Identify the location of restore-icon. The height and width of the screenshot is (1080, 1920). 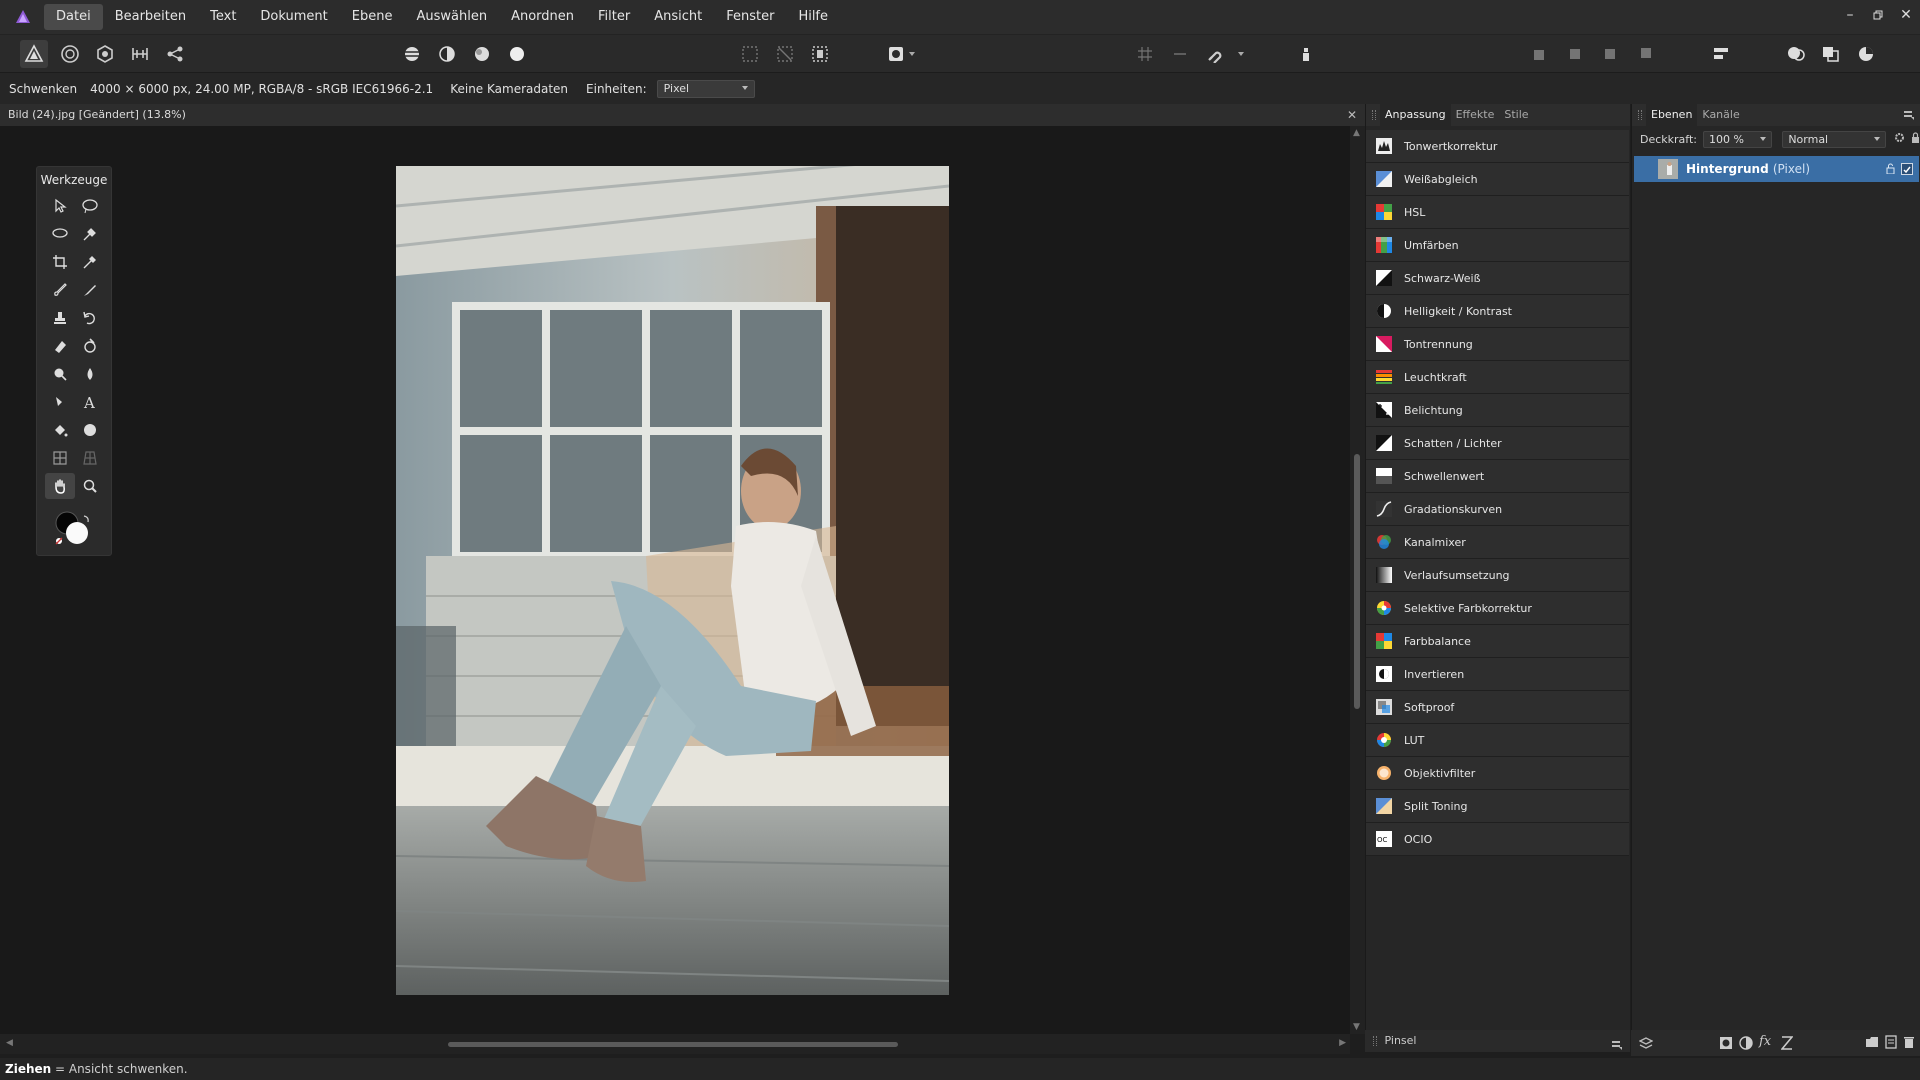
(1878, 15).